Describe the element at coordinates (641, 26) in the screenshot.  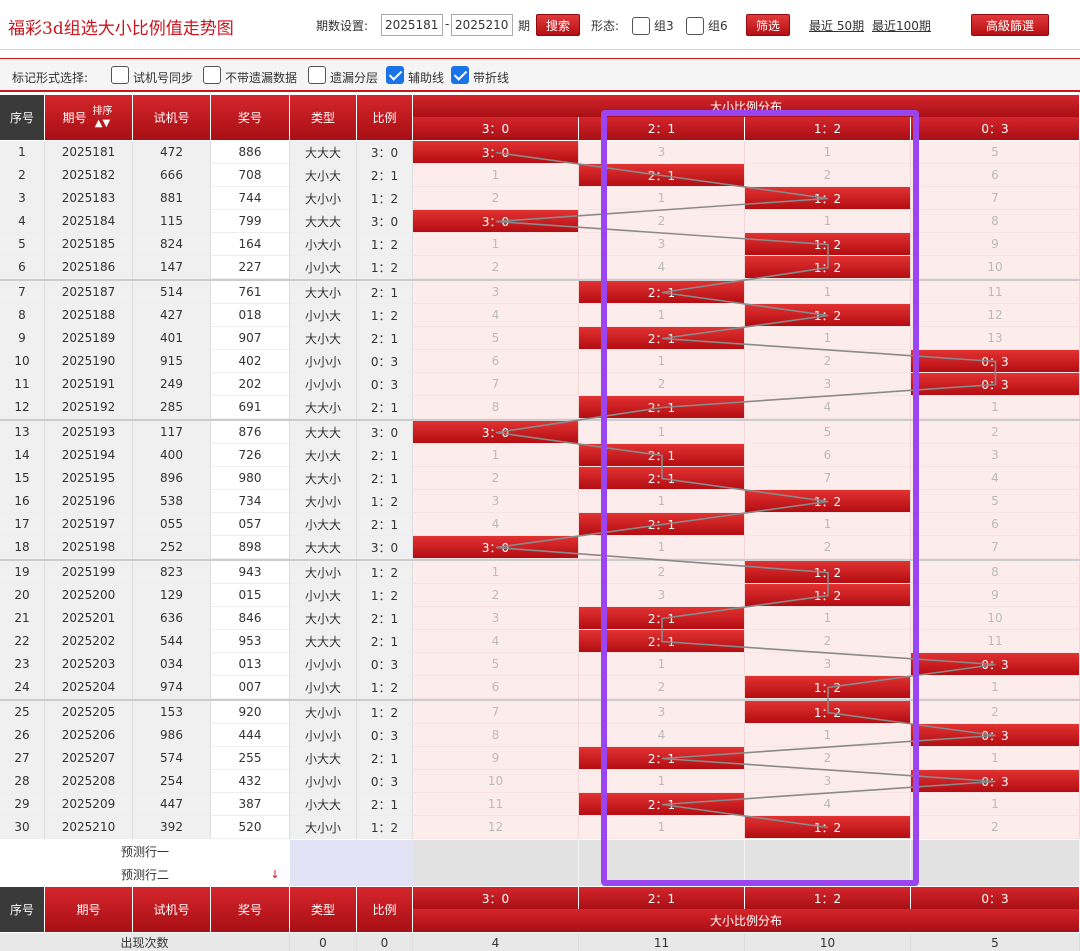
I see `group3-checkbox` at that location.